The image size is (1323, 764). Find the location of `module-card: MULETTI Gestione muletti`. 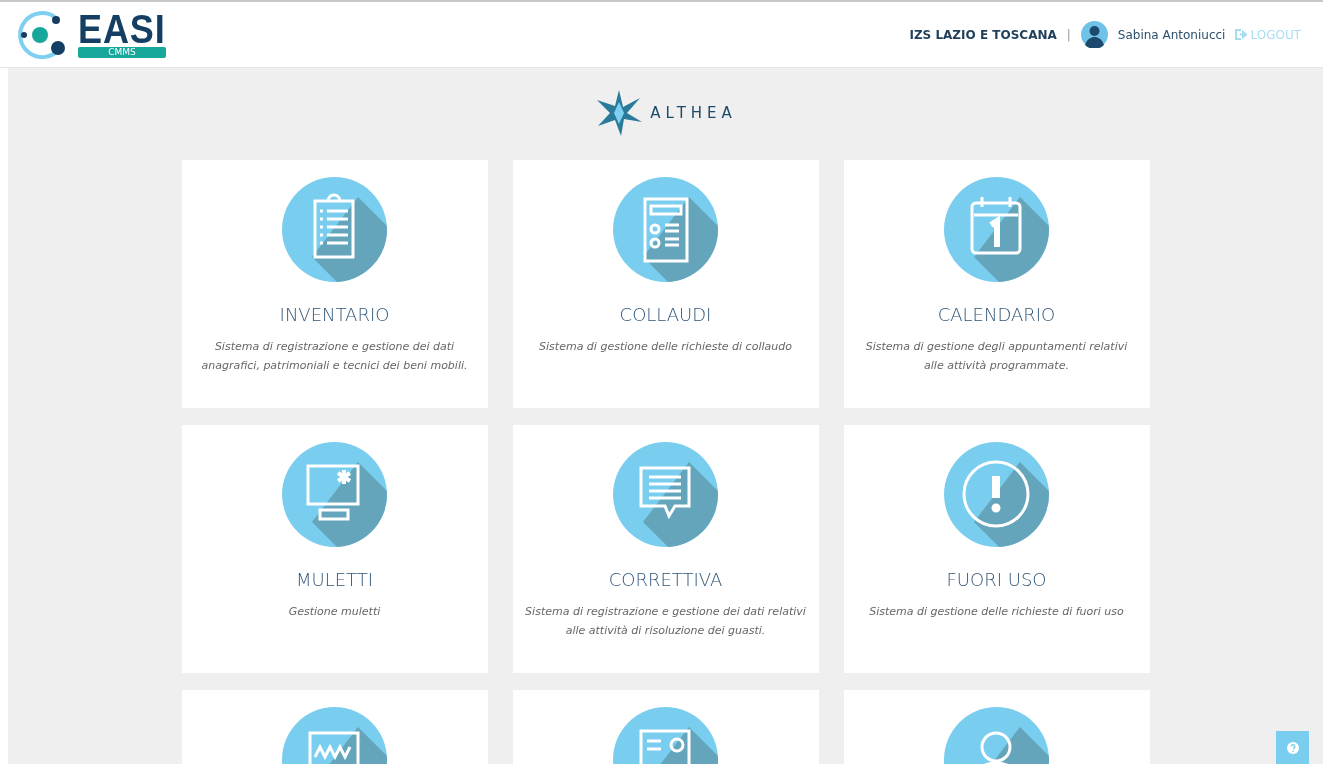

module-card: MULETTI Gestione muletti is located at coordinates (334, 549).